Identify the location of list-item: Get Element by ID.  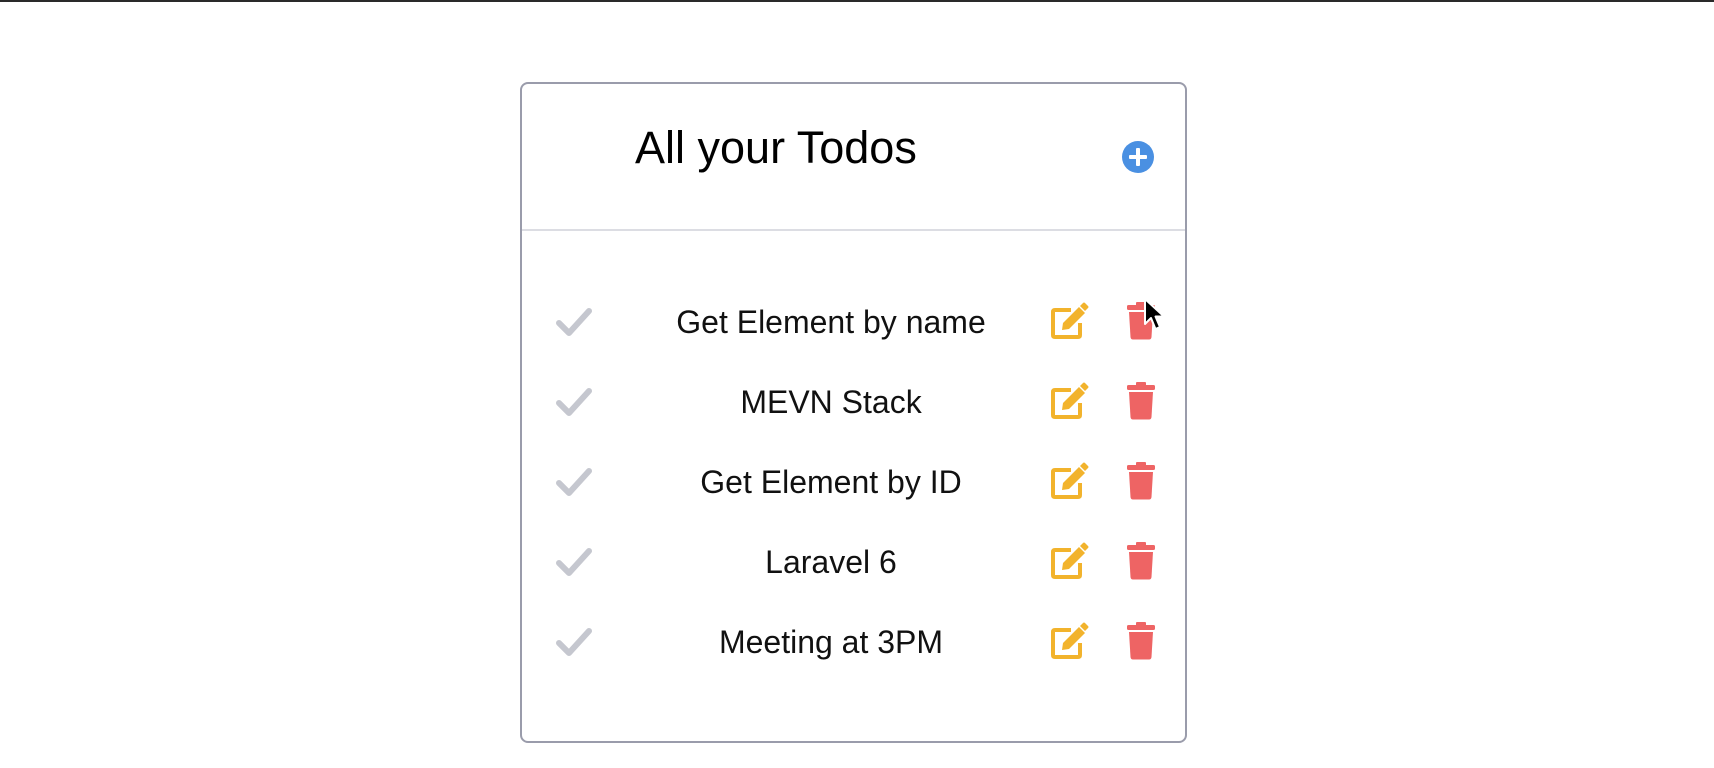
(853, 484).